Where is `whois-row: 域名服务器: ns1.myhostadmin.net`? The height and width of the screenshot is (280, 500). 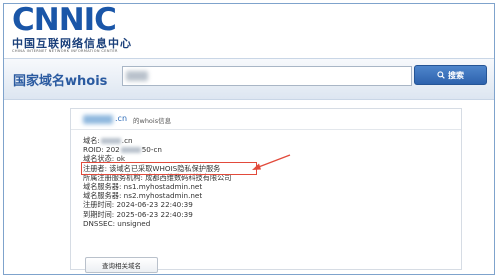
whois-row: 域名服务器: ns1.myhostadmin.net is located at coordinates (169, 186).